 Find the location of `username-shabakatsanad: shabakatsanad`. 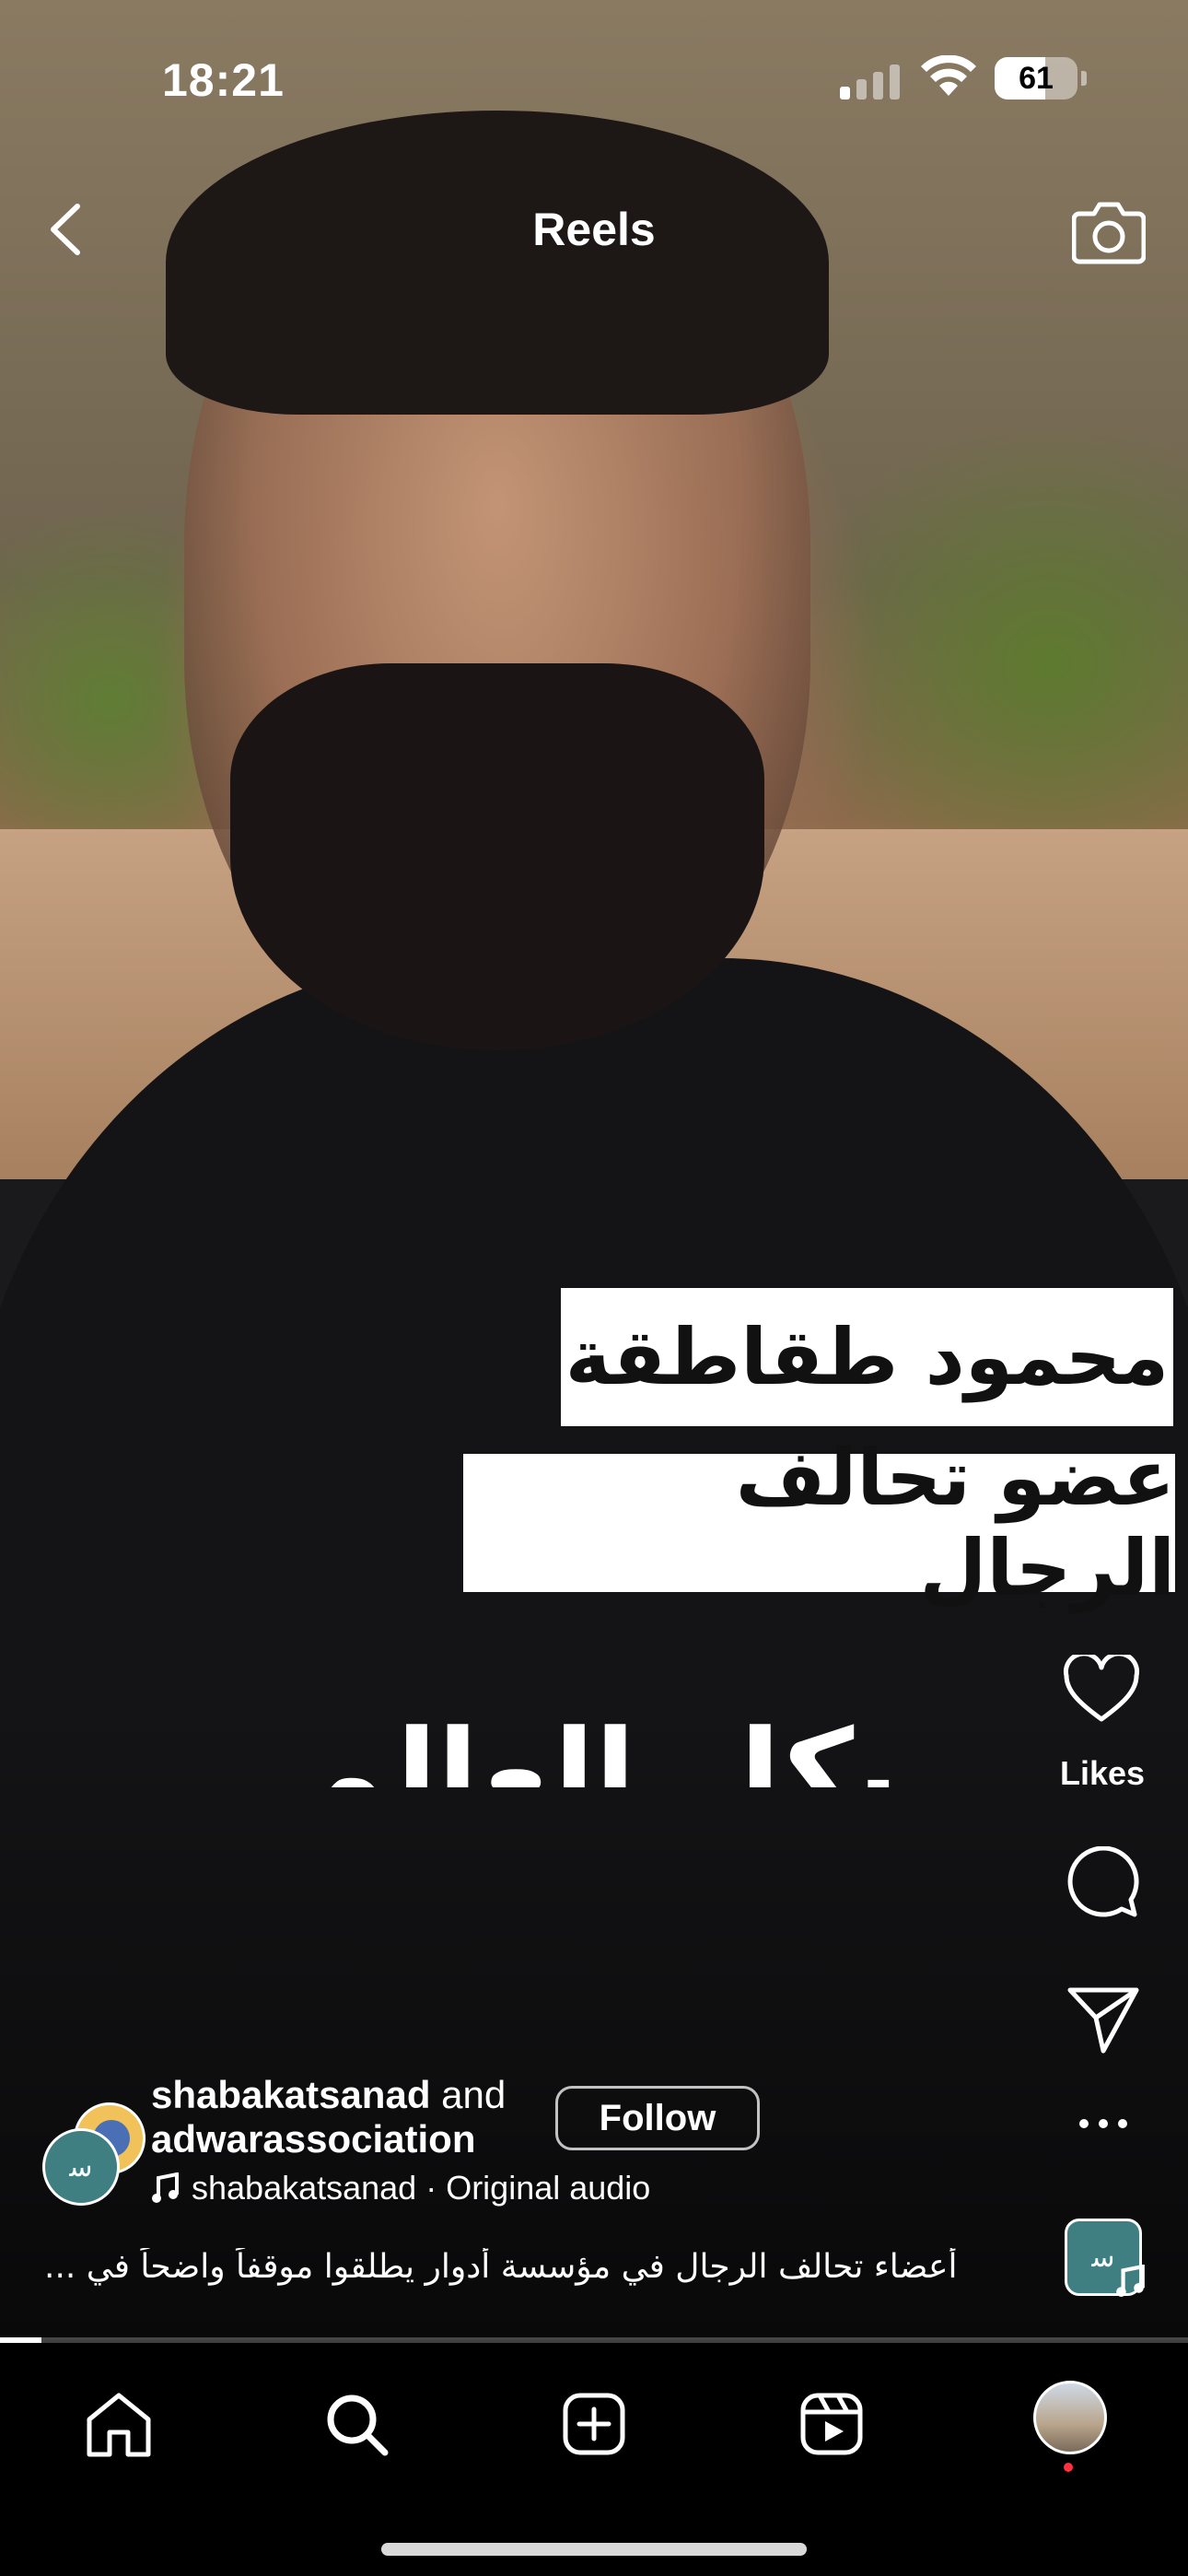

username-shabakatsanad: shabakatsanad is located at coordinates (290, 2094).